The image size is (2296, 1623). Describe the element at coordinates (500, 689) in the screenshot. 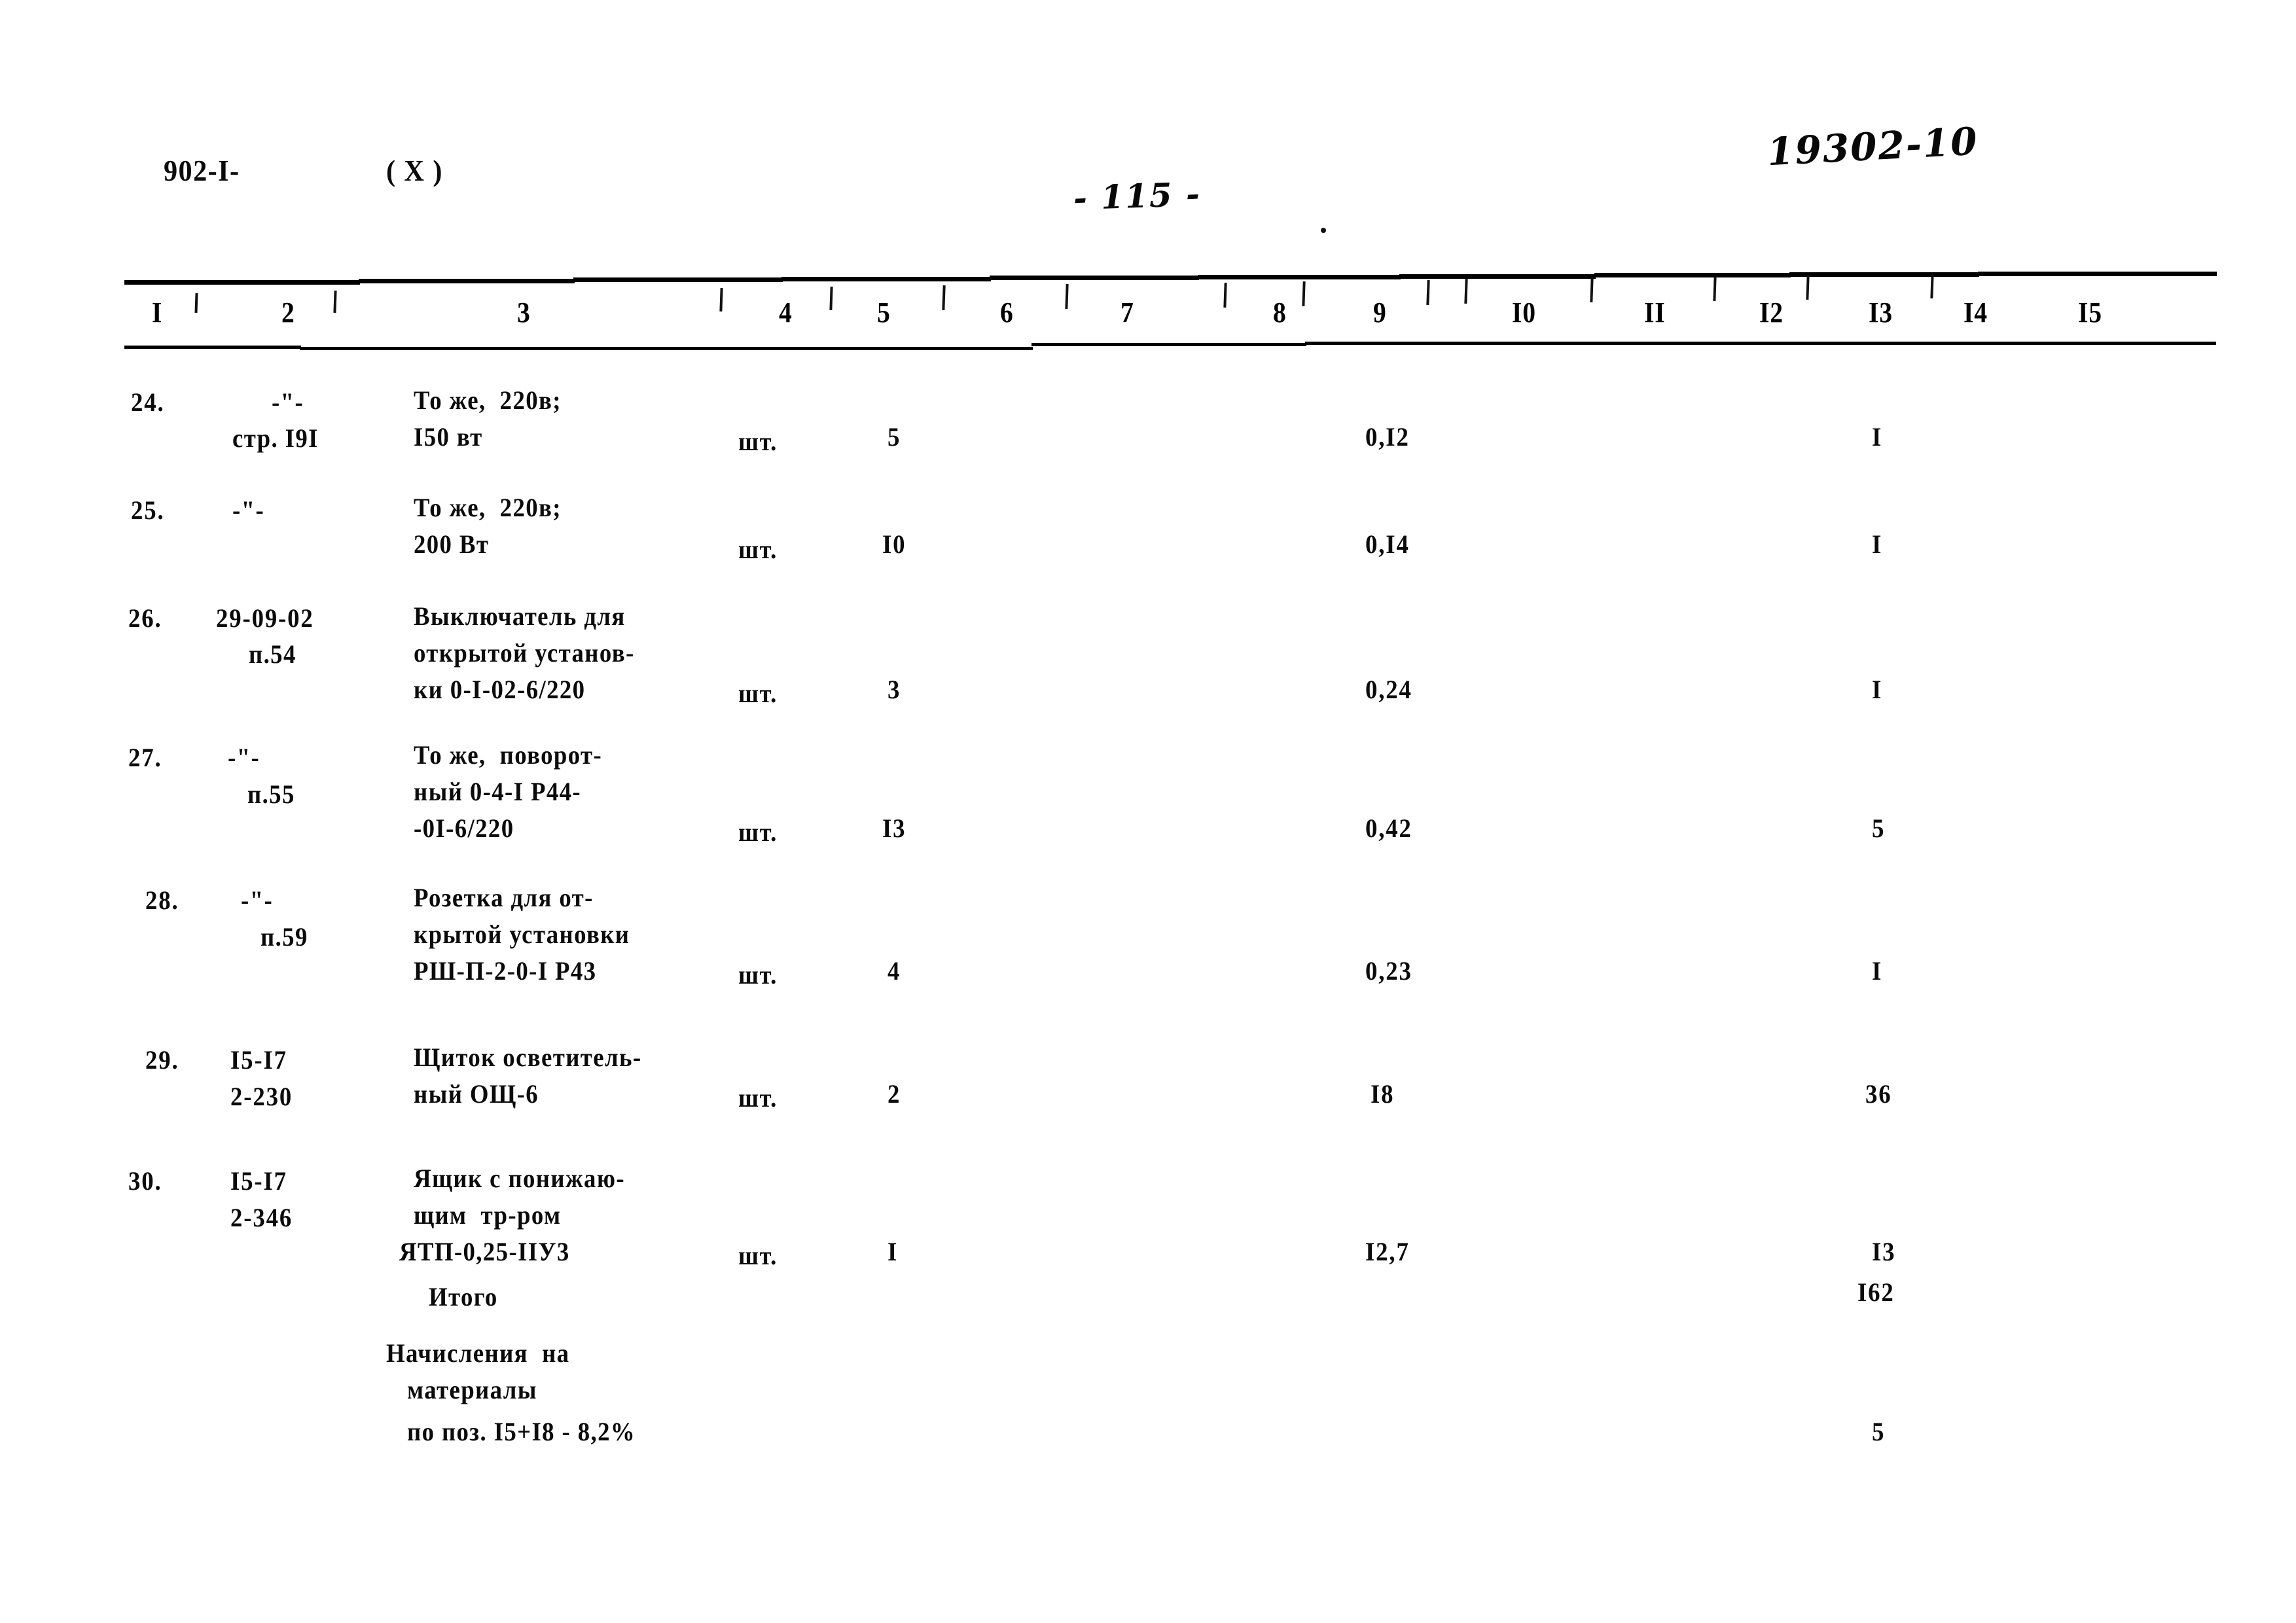

I see `row-name: ки 0-I-02-6/220` at that location.